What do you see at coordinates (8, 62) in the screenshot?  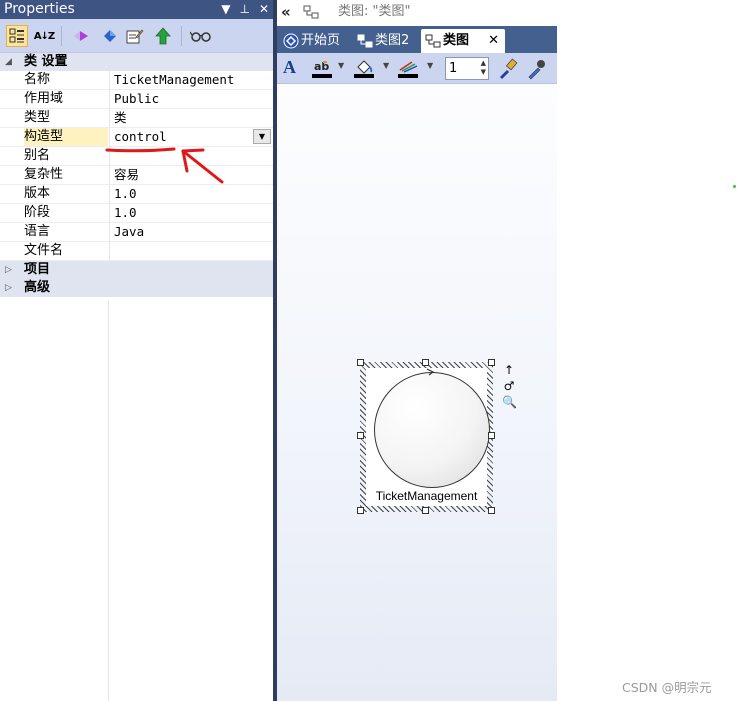 I see `collapse-triangle-icon: ◢` at bounding box center [8, 62].